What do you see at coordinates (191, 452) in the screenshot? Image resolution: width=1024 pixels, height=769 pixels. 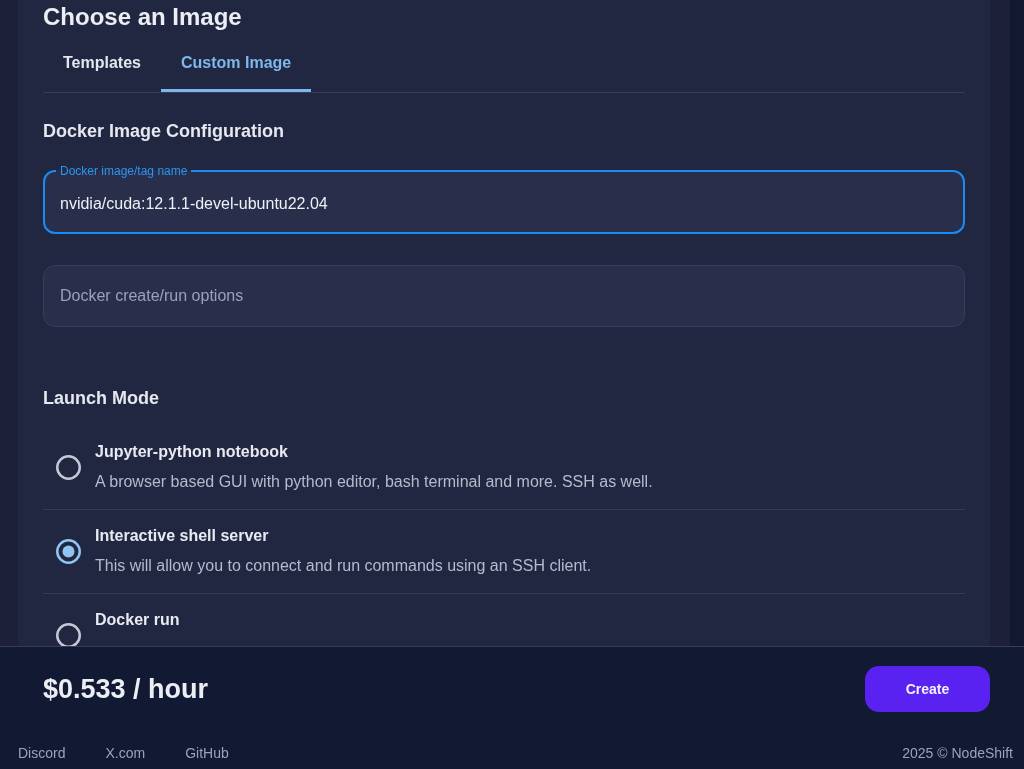 I see `option-title: Jupyter-python notebook` at bounding box center [191, 452].